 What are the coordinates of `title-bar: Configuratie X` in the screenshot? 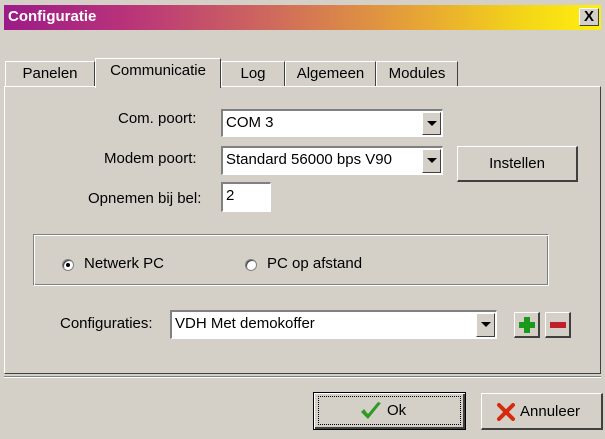 It's located at (302, 17).